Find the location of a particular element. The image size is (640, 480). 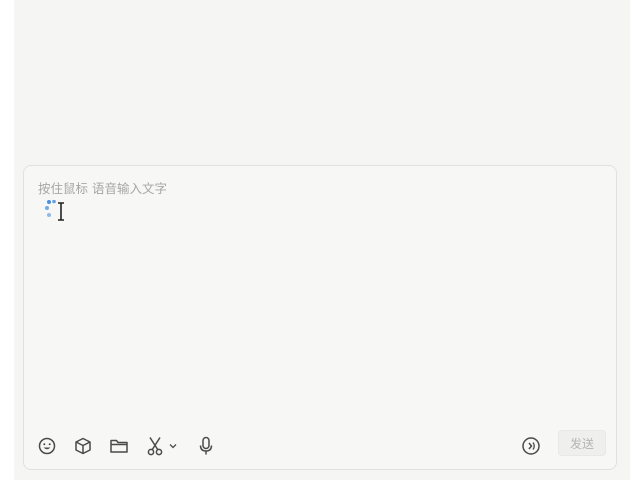

text-cursor-icon is located at coordinates (61, 211).